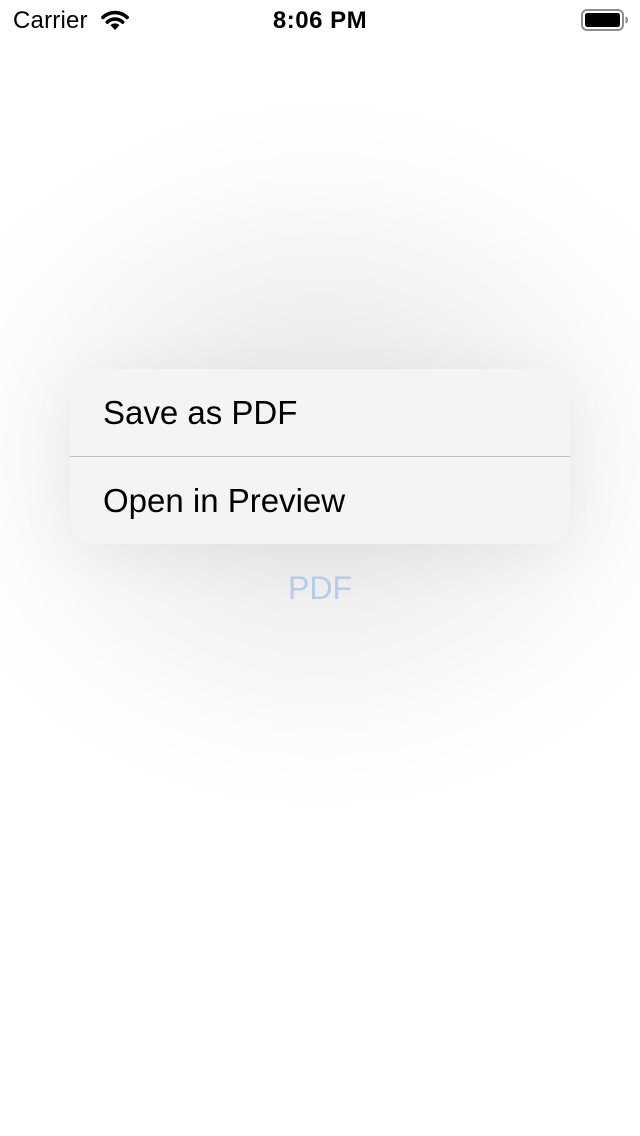  I want to click on status-bar: Carrier 8:06 PM, so click(320, 20).